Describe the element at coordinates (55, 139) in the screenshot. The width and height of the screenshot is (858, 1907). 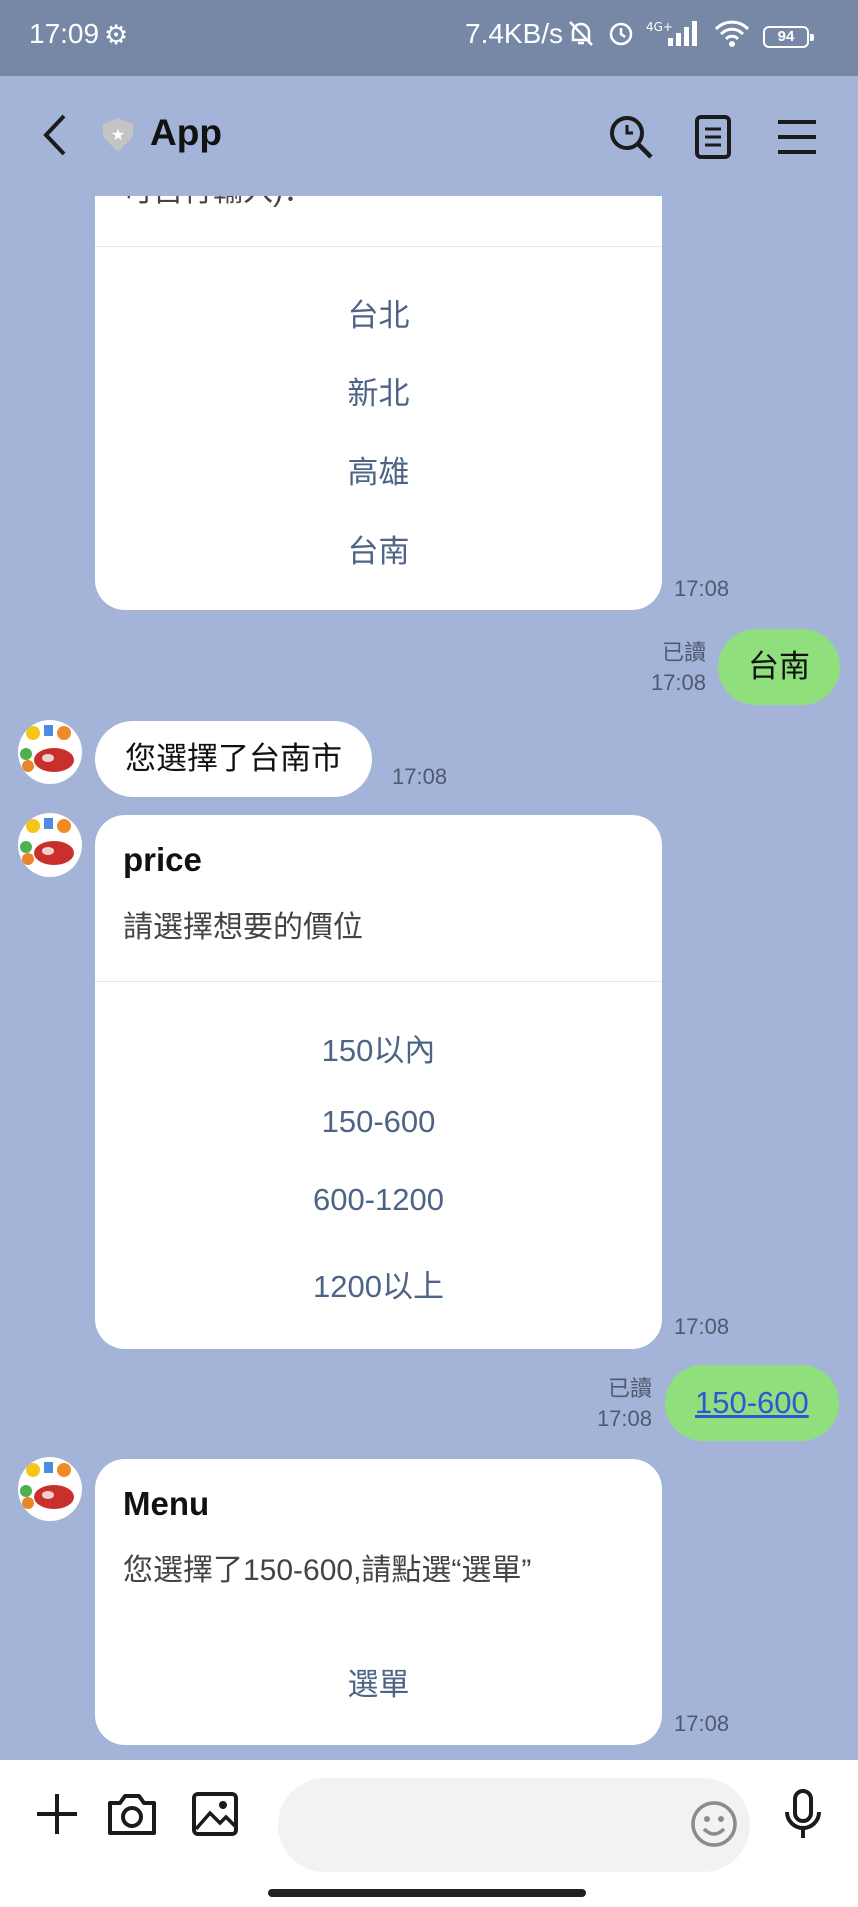
I see `back-arrow-icon` at that location.